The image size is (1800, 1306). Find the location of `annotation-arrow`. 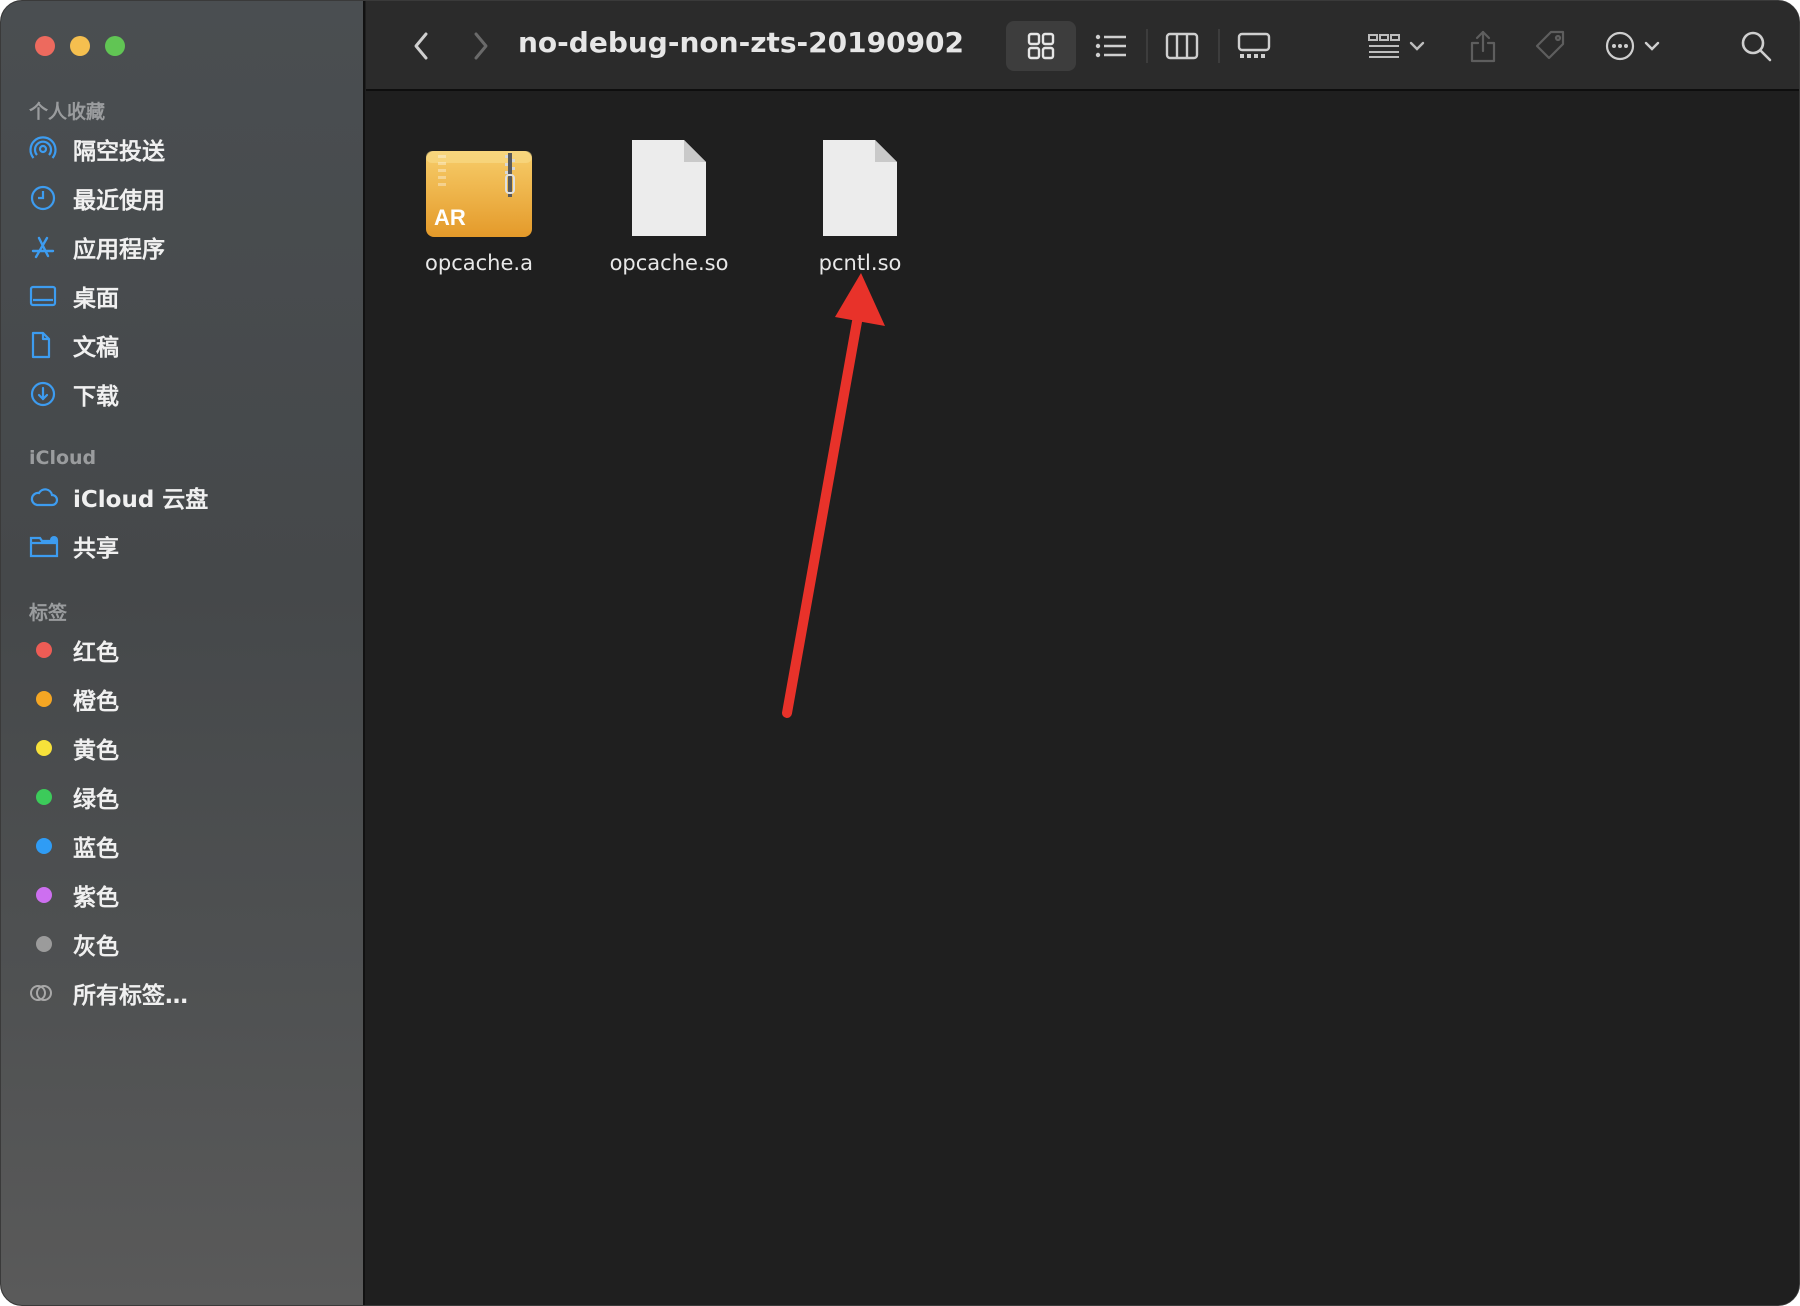

annotation-arrow is located at coordinates (833, 495).